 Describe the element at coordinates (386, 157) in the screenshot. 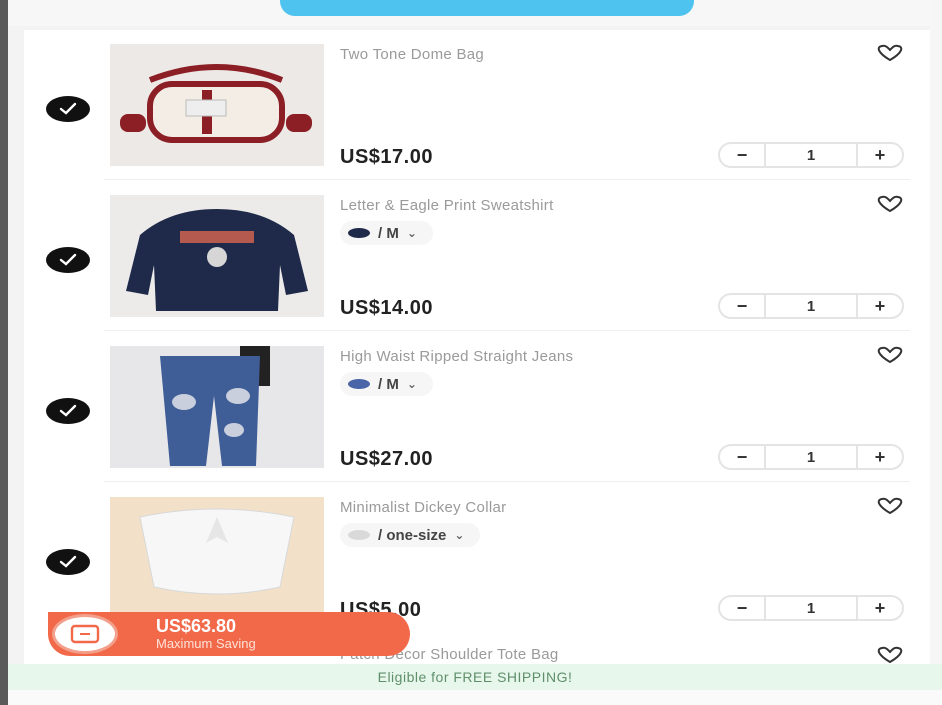

I see `product-price: US$17.00` at that location.